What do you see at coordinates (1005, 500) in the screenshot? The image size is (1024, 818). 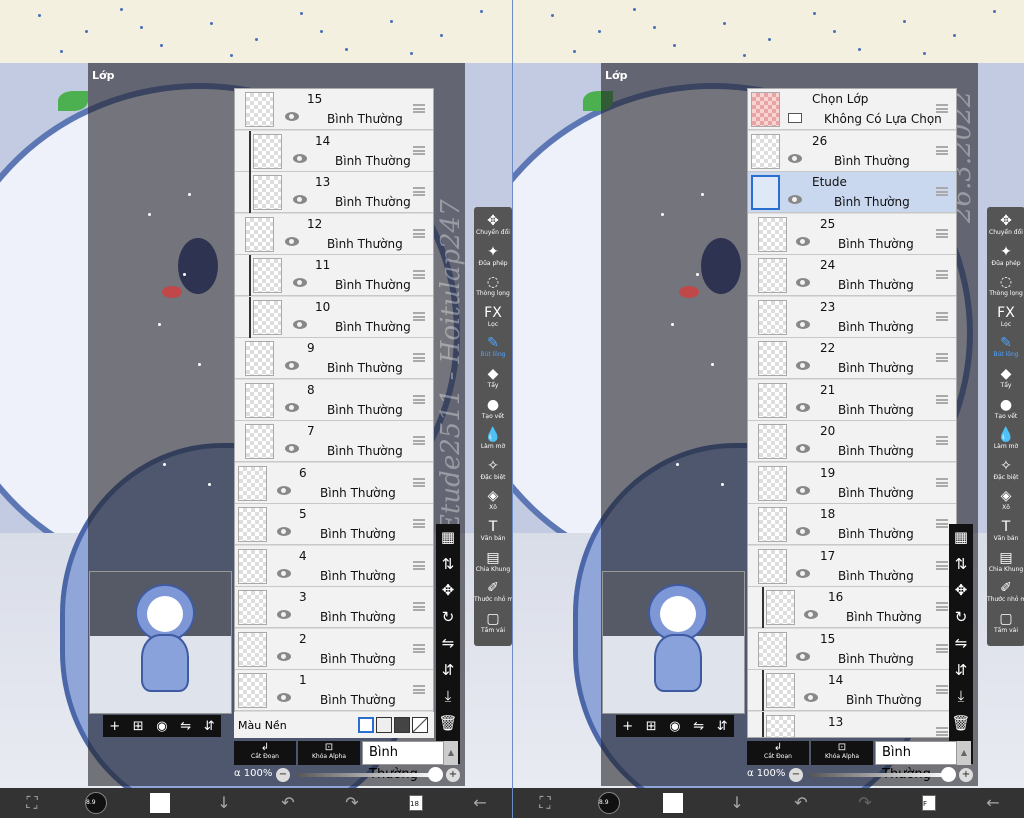 I see `tool-fill: ◈ Xô` at bounding box center [1005, 500].